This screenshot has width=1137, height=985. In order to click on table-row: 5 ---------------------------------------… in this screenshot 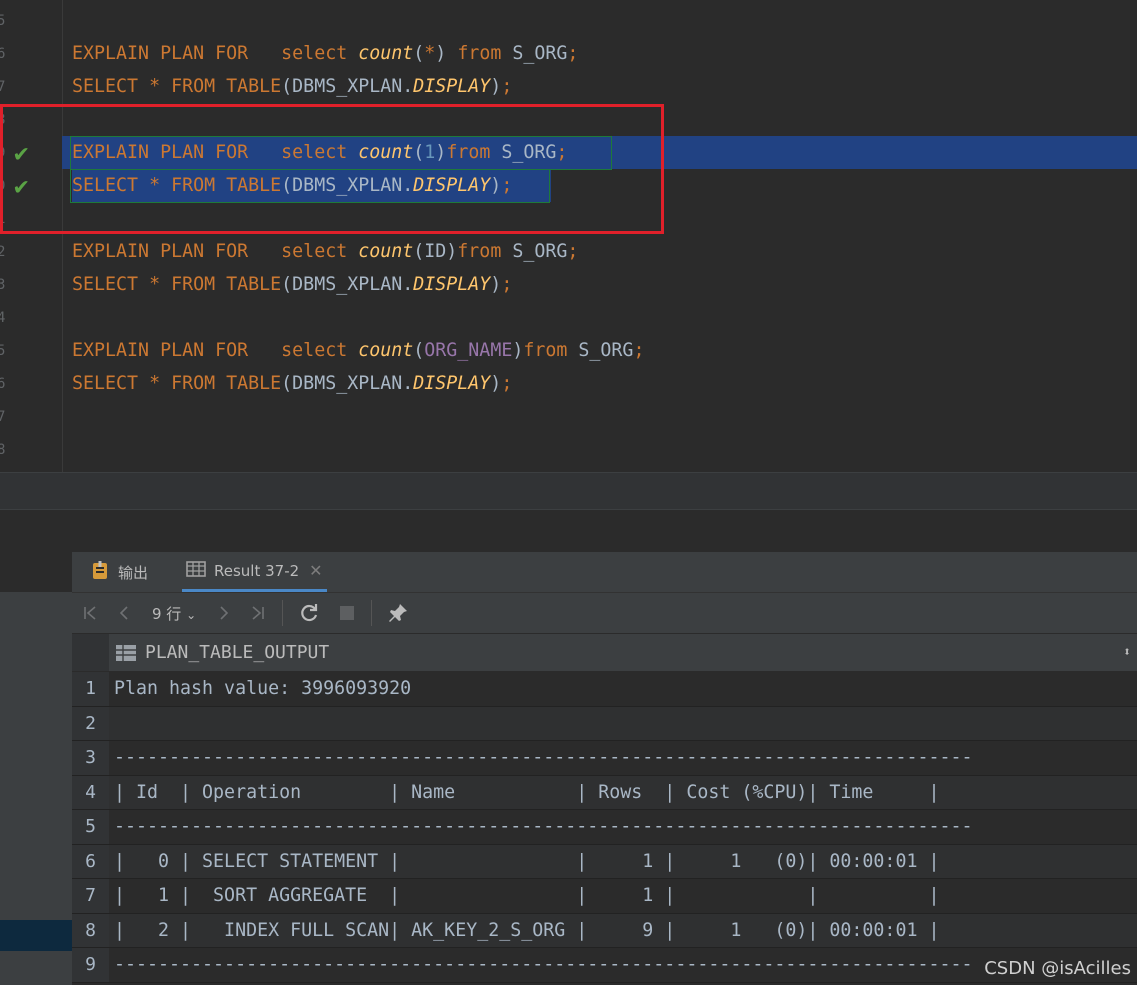, I will do `click(604, 827)`.